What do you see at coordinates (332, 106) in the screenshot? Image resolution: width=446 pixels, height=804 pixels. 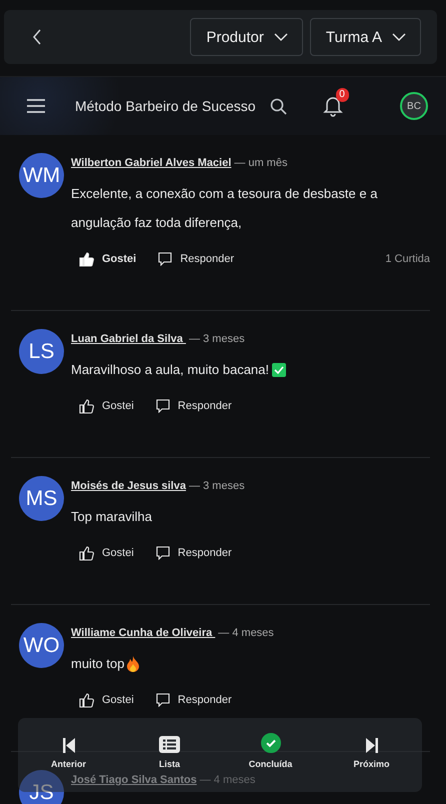 I see `bell-icon` at bounding box center [332, 106].